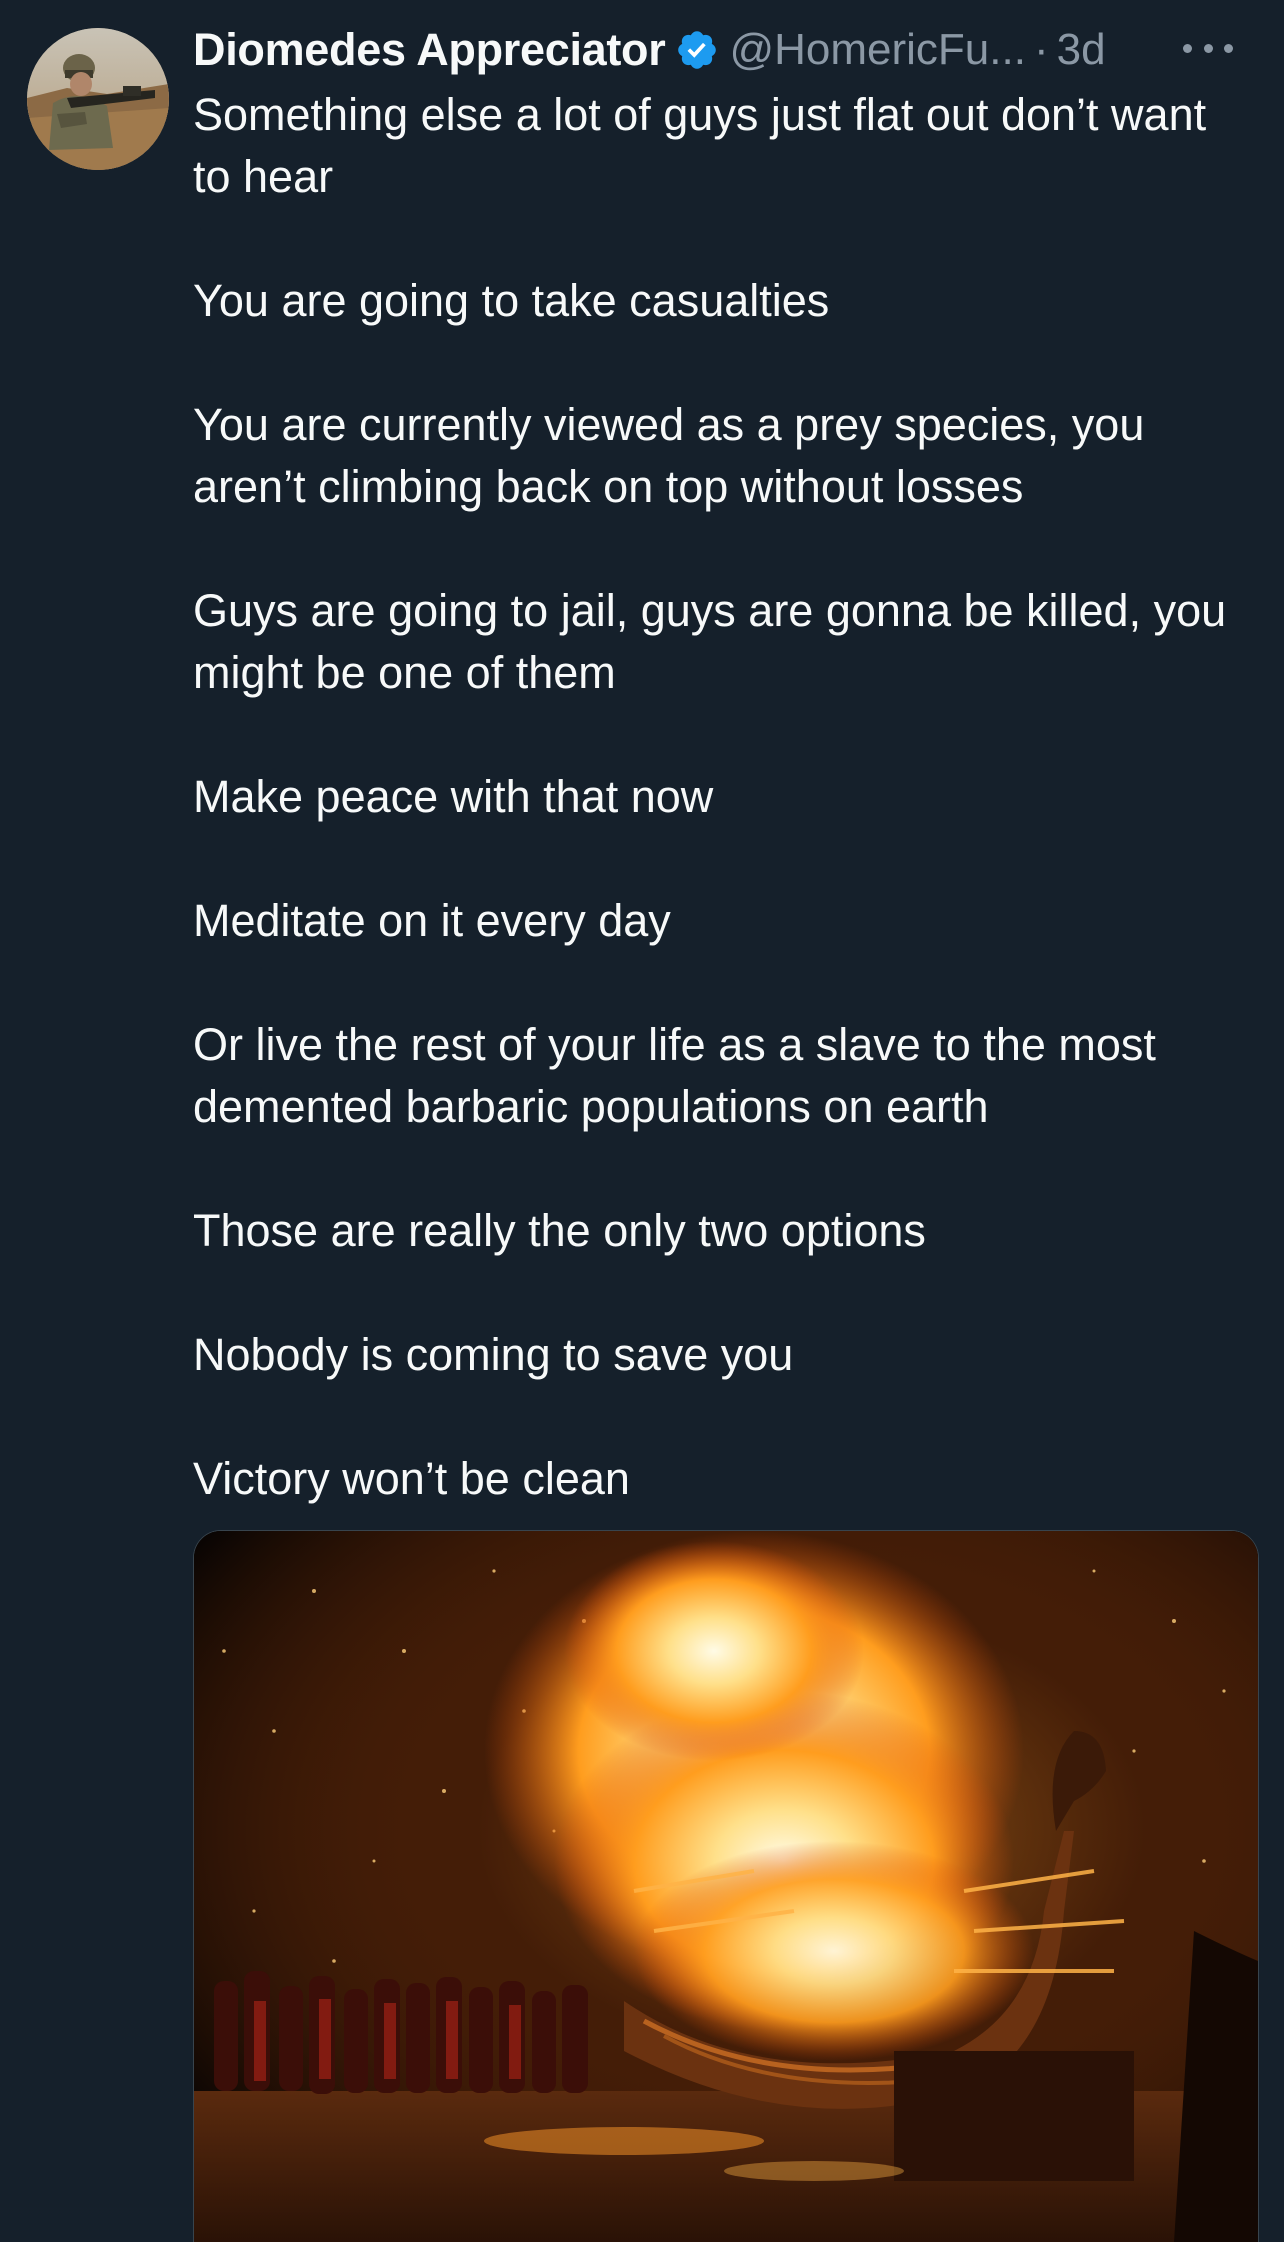 The image size is (1284, 2242). I want to click on verified-badge-icon, so click(697, 50).